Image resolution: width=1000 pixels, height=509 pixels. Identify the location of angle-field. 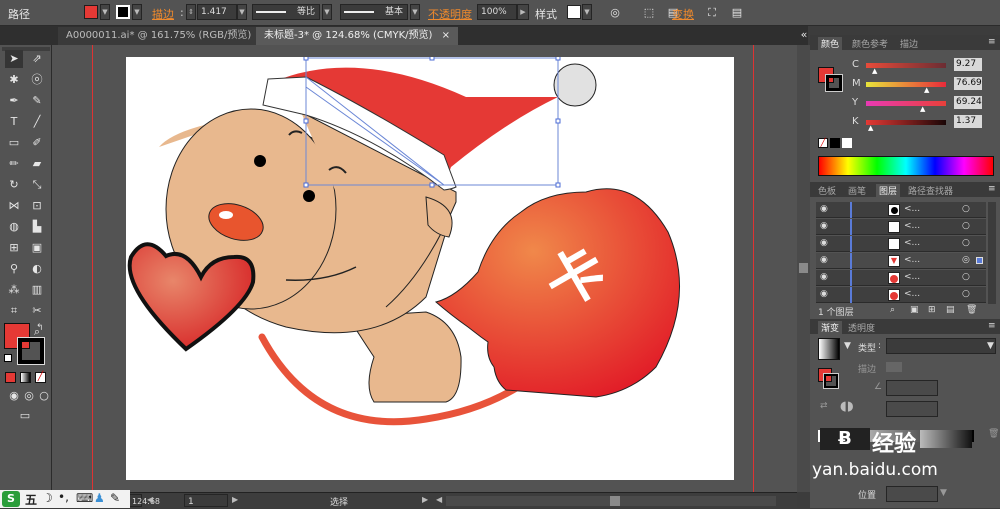
(912, 388).